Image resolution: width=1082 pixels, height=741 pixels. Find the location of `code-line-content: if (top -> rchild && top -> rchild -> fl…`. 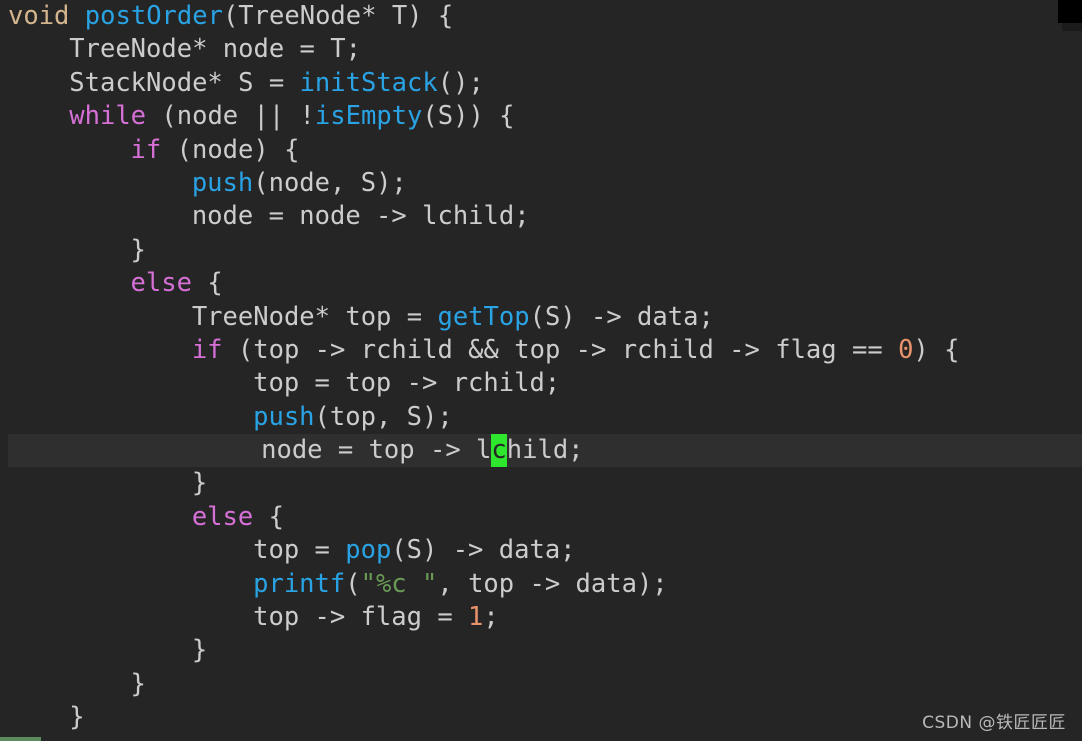

code-line-content: if (top -> rchild && top -> rchild -> fl… is located at coordinates (484, 349).